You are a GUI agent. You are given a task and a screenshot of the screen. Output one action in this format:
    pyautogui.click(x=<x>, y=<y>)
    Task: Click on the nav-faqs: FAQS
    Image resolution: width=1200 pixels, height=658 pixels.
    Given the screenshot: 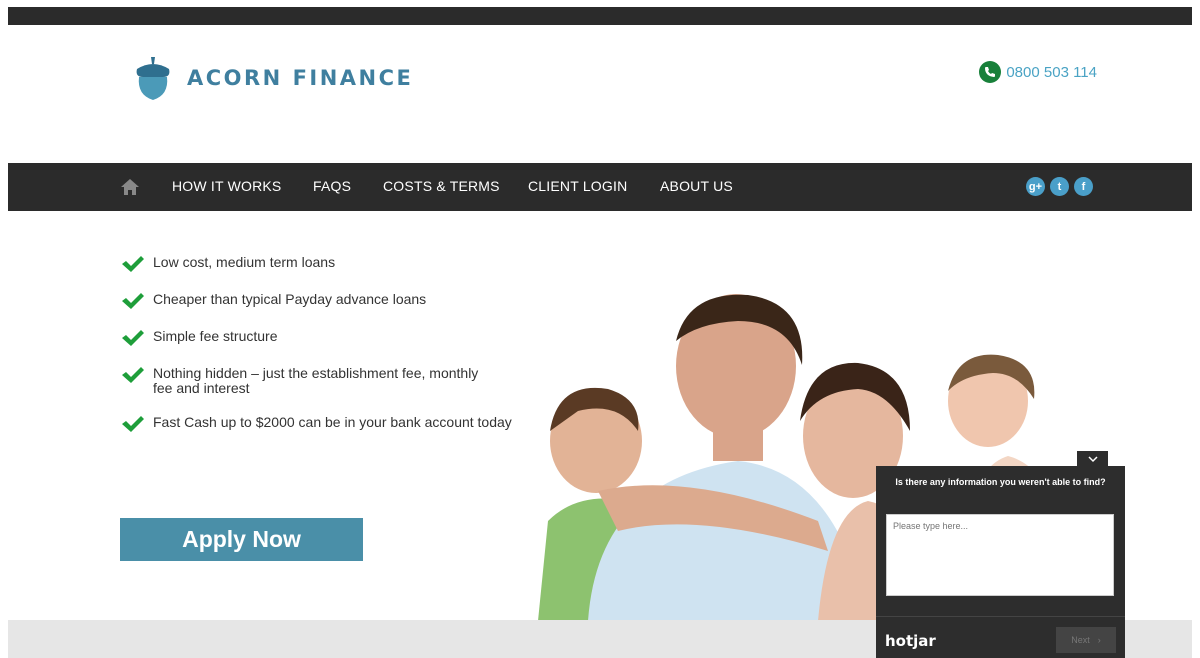 What is the action you would take?
    pyautogui.click(x=332, y=186)
    